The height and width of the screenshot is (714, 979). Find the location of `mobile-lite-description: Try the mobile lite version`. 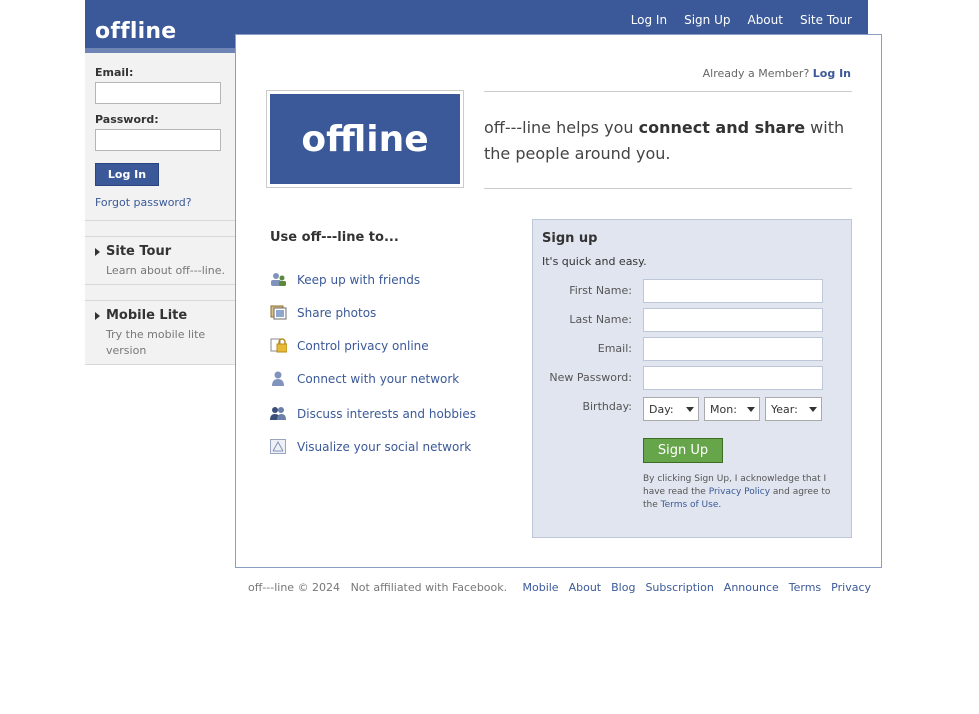

mobile-lite-description: Try the mobile lite version is located at coordinates (156, 342).